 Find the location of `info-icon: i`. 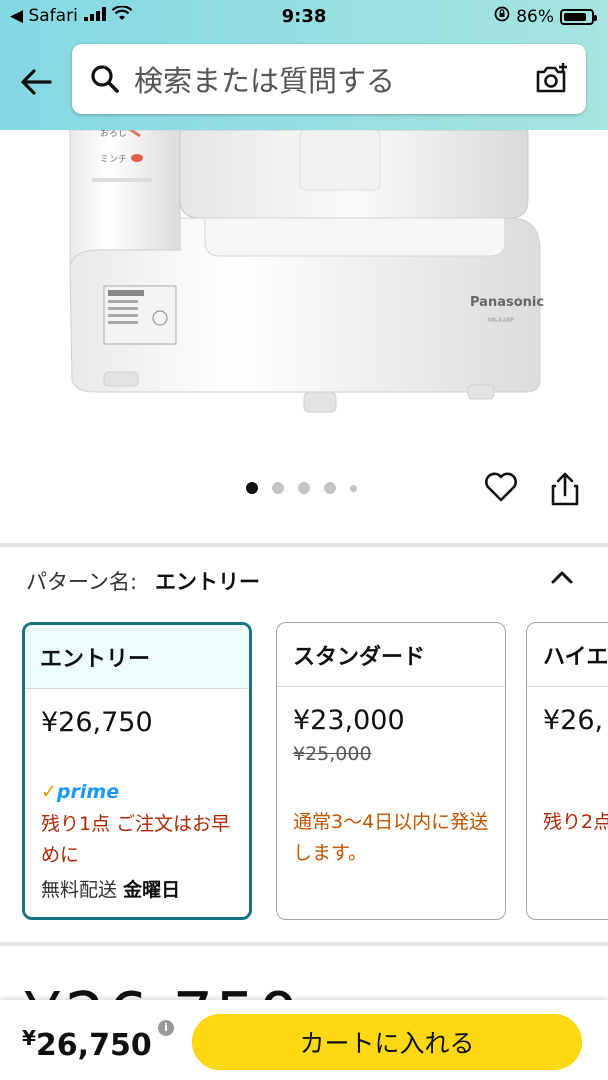

info-icon: i is located at coordinates (166, 1028).